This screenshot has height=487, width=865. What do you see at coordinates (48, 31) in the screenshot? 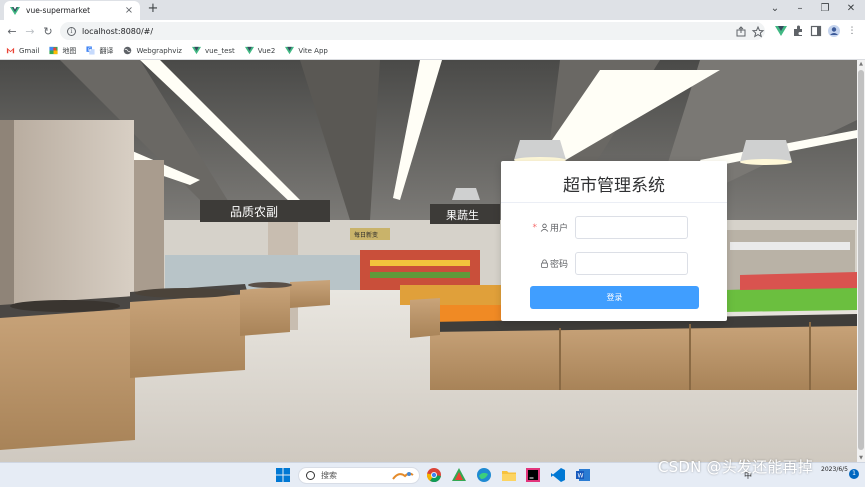
I see `reload-button: ↻` at bounding box center [48, 31].